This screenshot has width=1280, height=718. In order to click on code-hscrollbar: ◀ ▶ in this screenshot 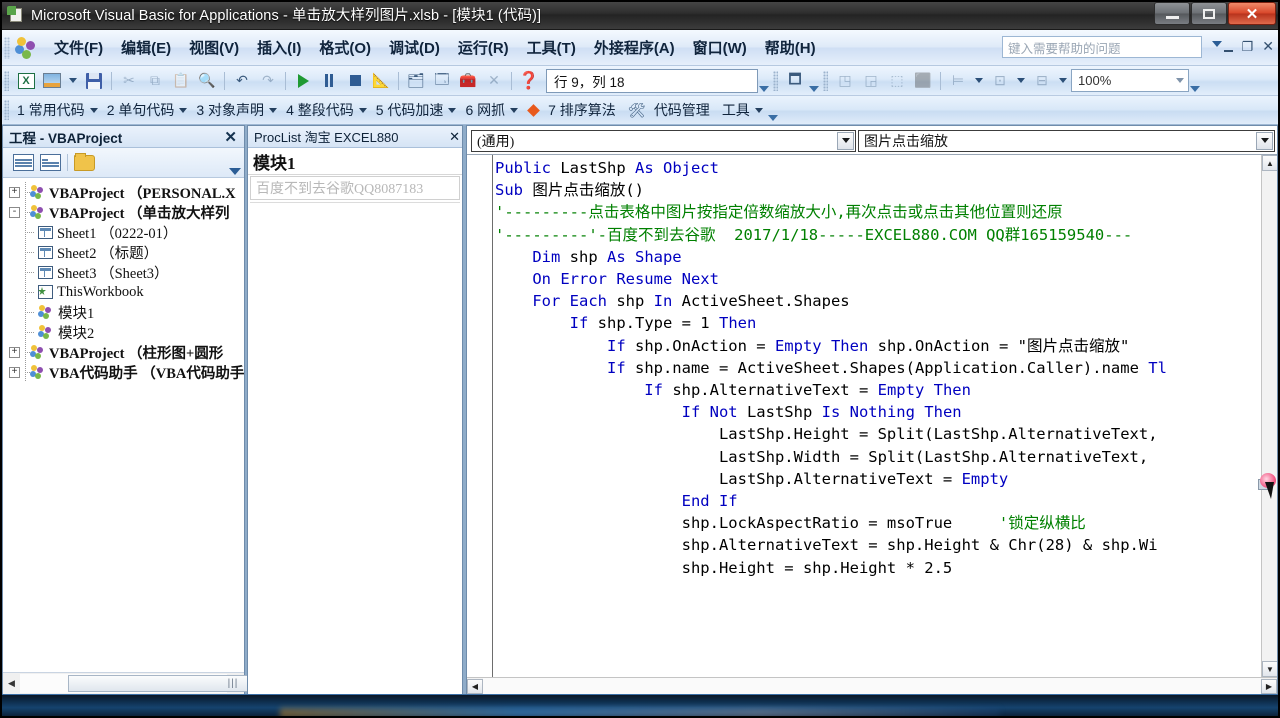, I will do `click(872, 685)`.